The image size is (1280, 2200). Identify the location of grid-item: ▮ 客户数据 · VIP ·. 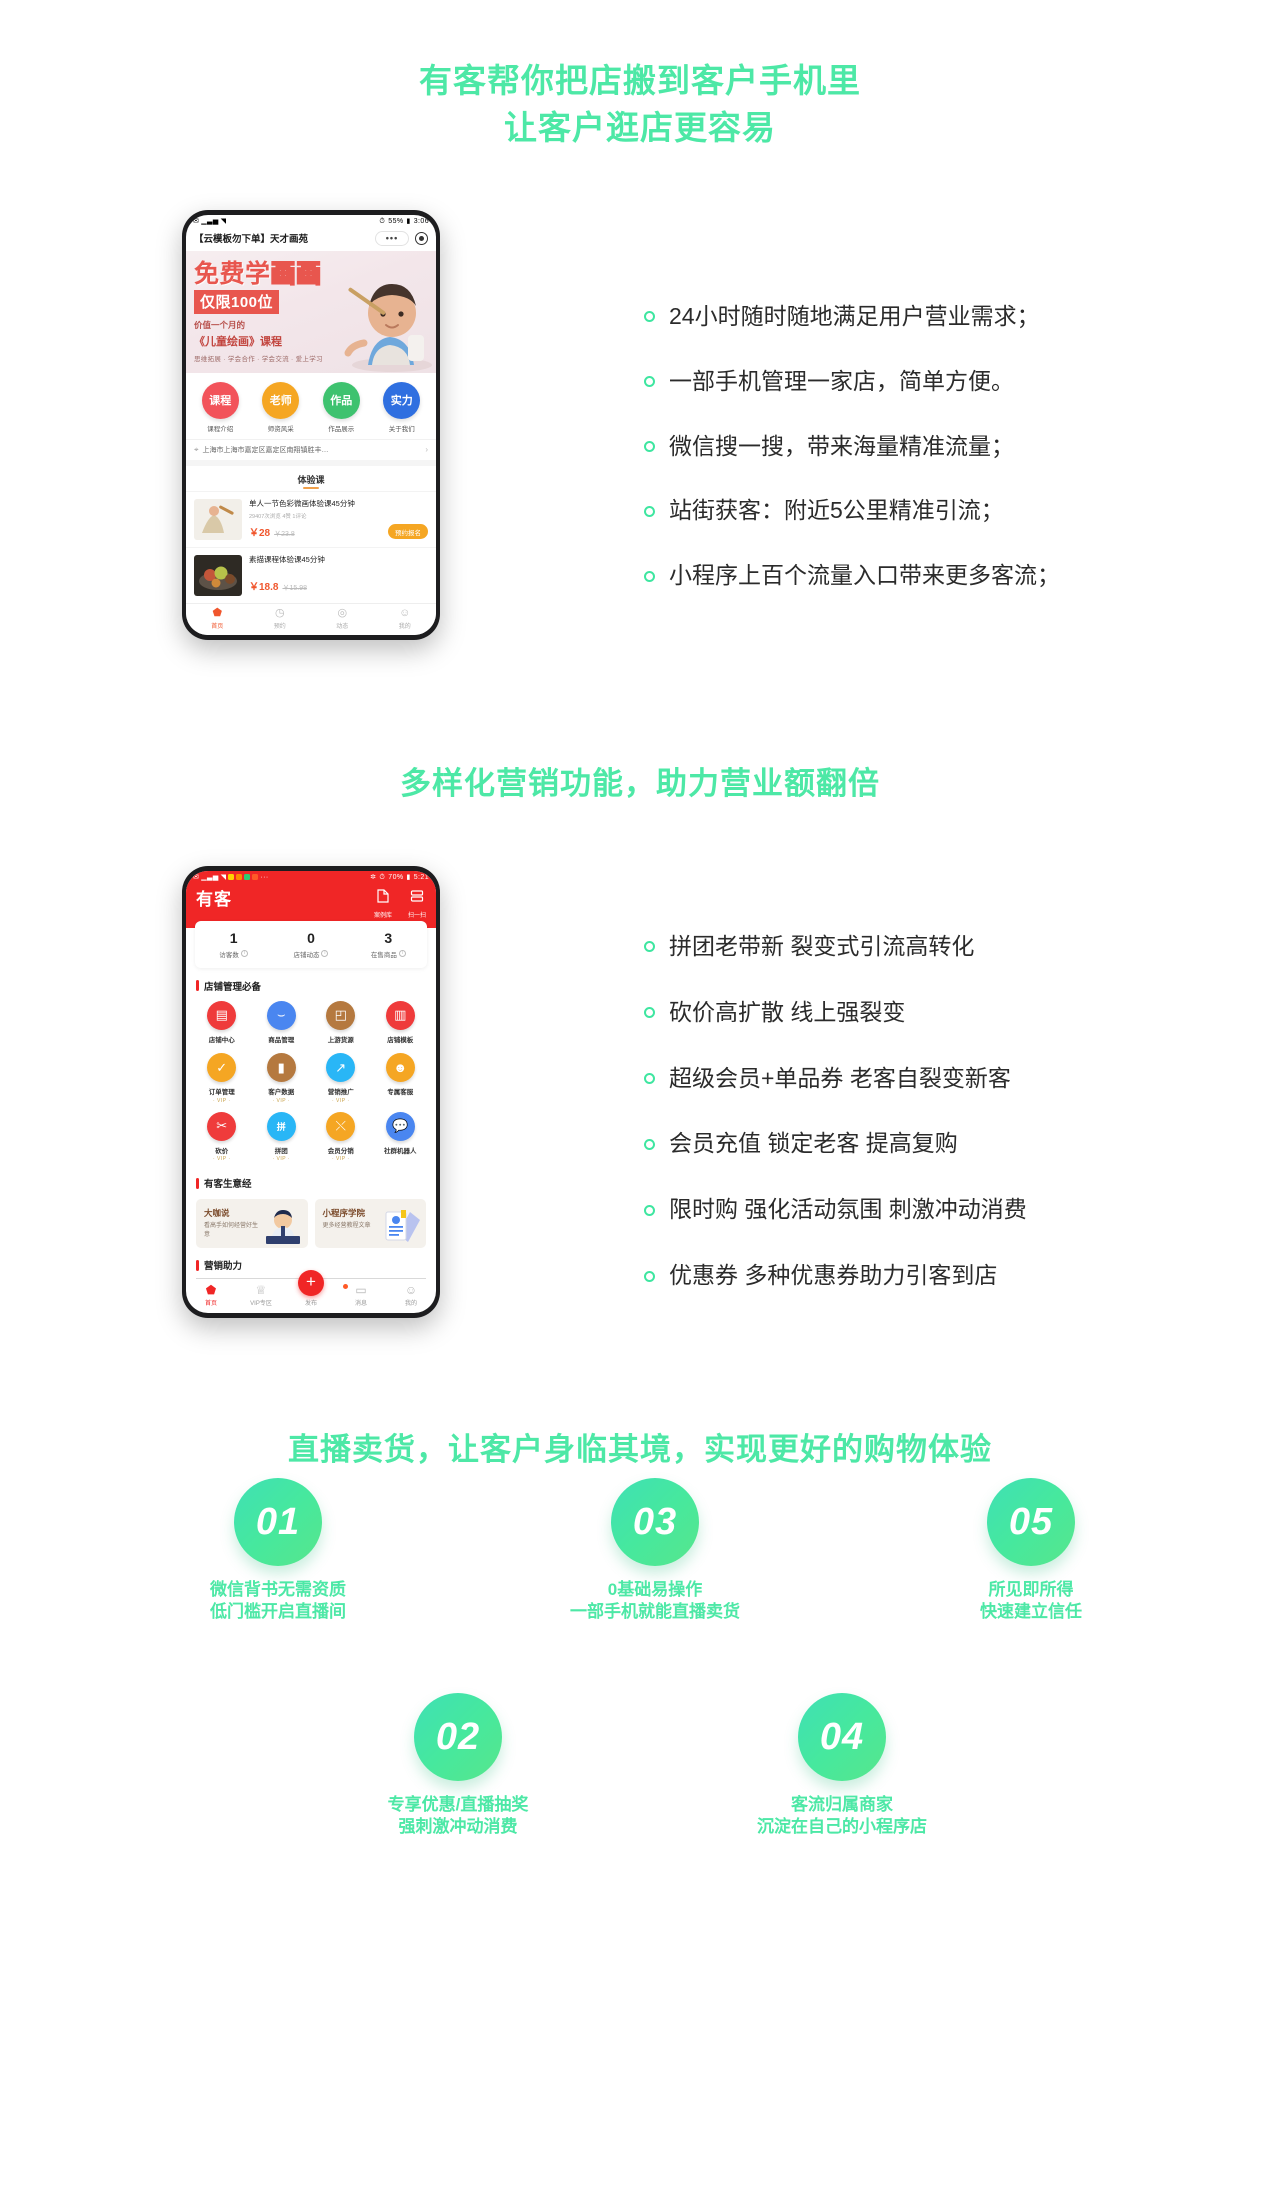
(282, 1078).